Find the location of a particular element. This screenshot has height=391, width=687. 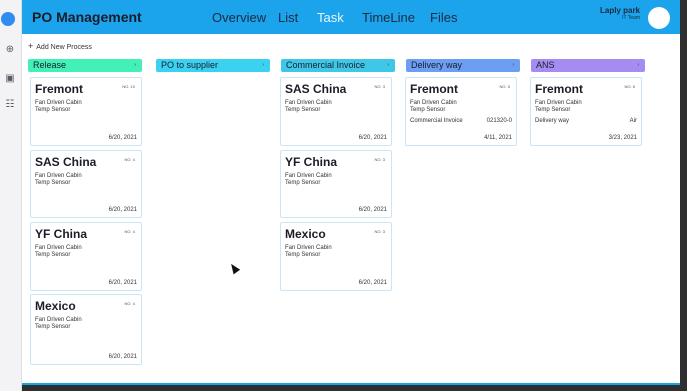

column-header-ans: ANS › is located at coordinates (588, 65).